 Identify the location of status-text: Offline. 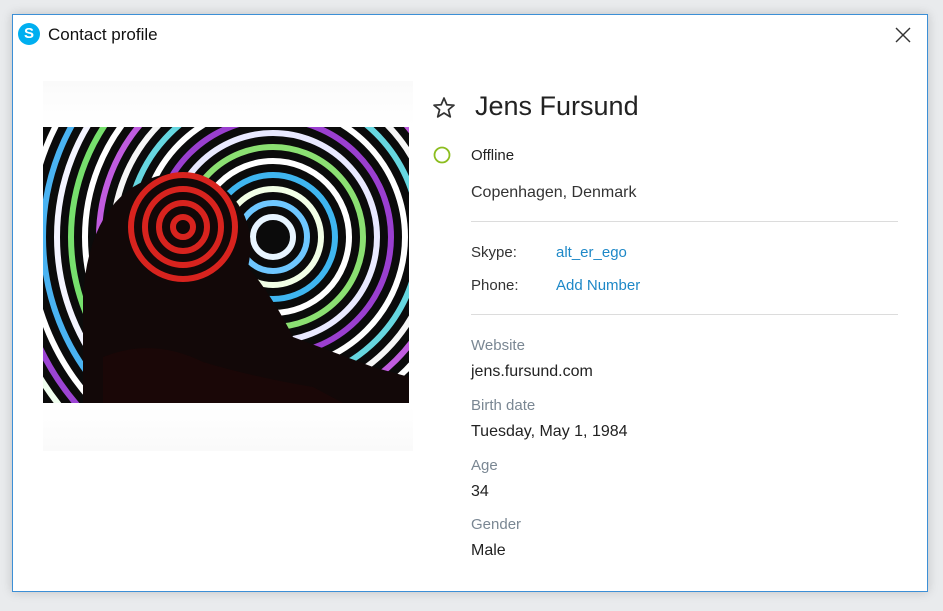
(493, 155).